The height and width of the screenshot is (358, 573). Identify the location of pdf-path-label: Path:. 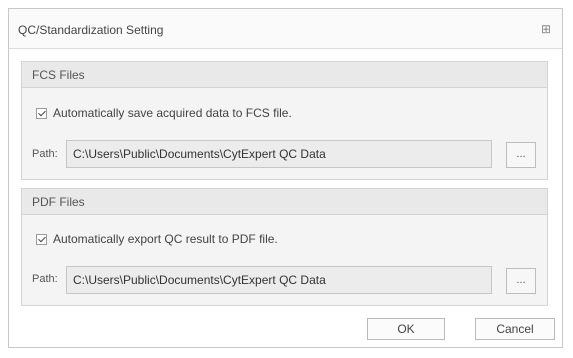
(45, 279).